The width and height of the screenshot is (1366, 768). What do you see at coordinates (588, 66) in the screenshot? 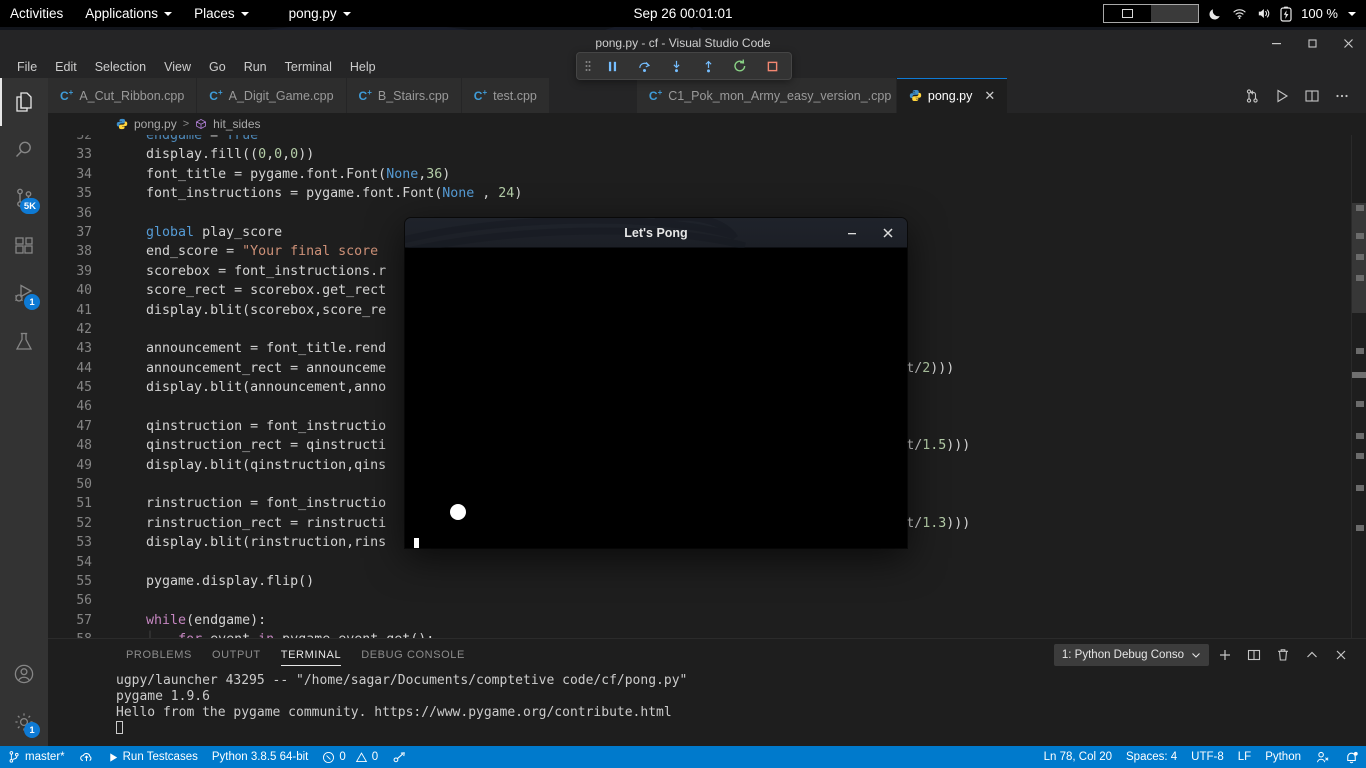
I see `drag-handle-icon` at bounding box center [588, 66].